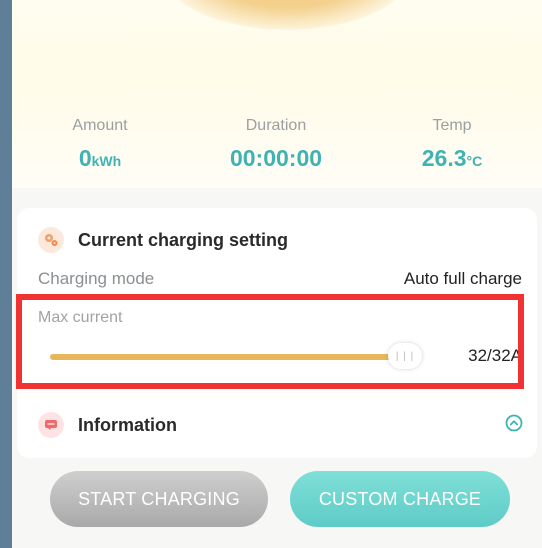  What do you see at coordinates (463, 279) in the screenshot?
I see `charging-mode-value: Auto full charge` at bounding box center [463, 279].